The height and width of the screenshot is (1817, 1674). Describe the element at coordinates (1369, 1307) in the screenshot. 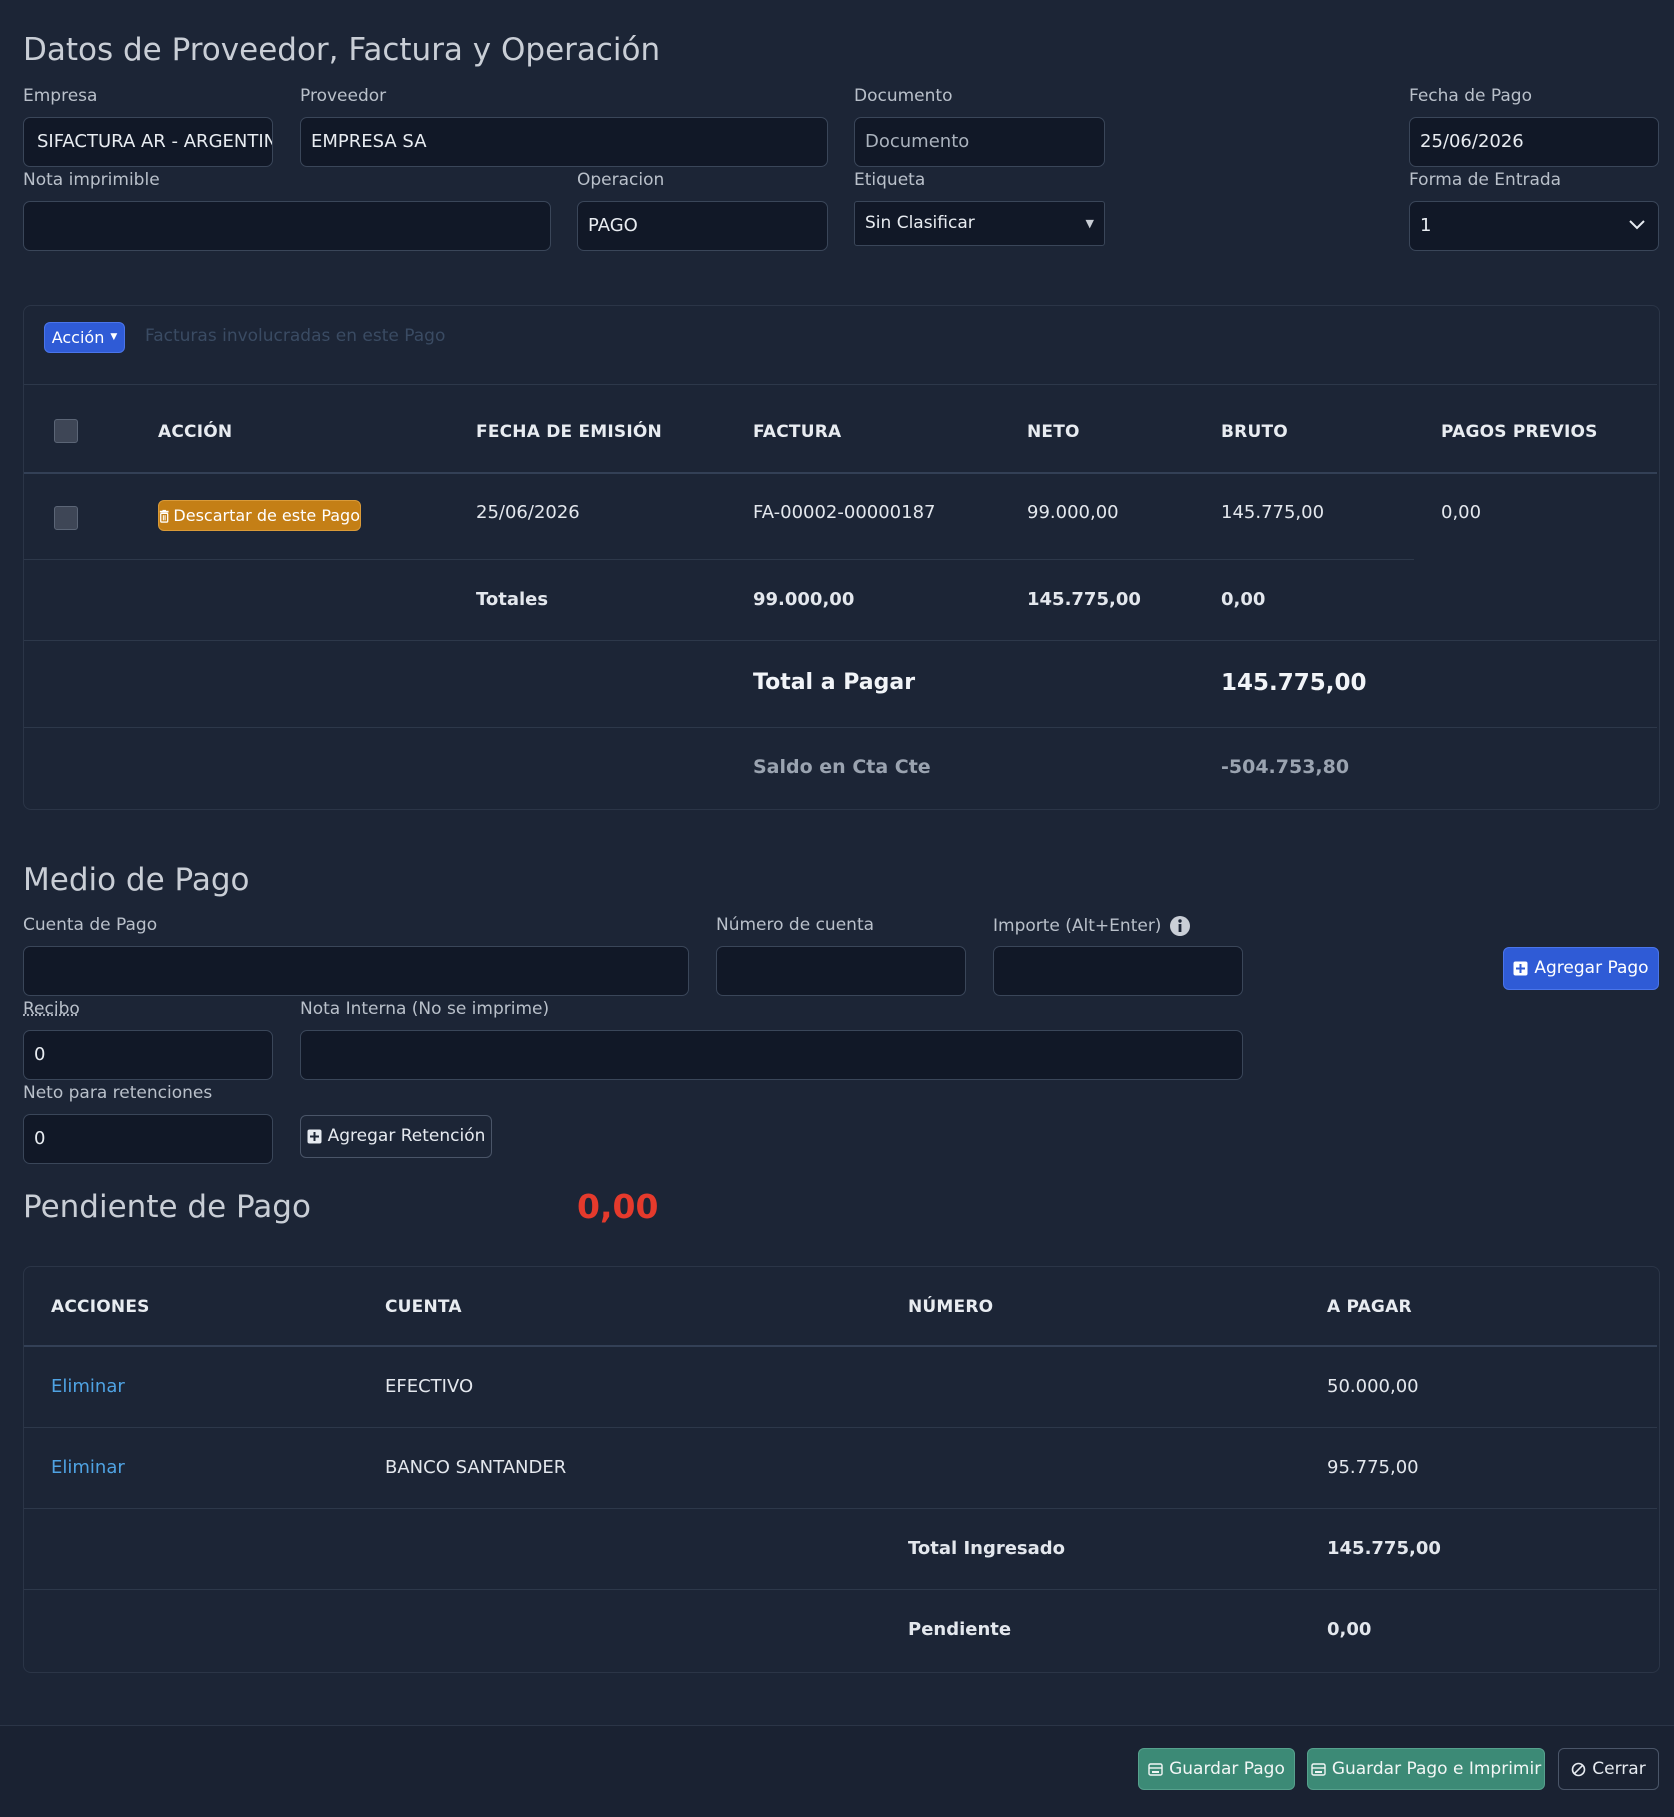

I see `col-a-pagar: A PAGAR` at that location.